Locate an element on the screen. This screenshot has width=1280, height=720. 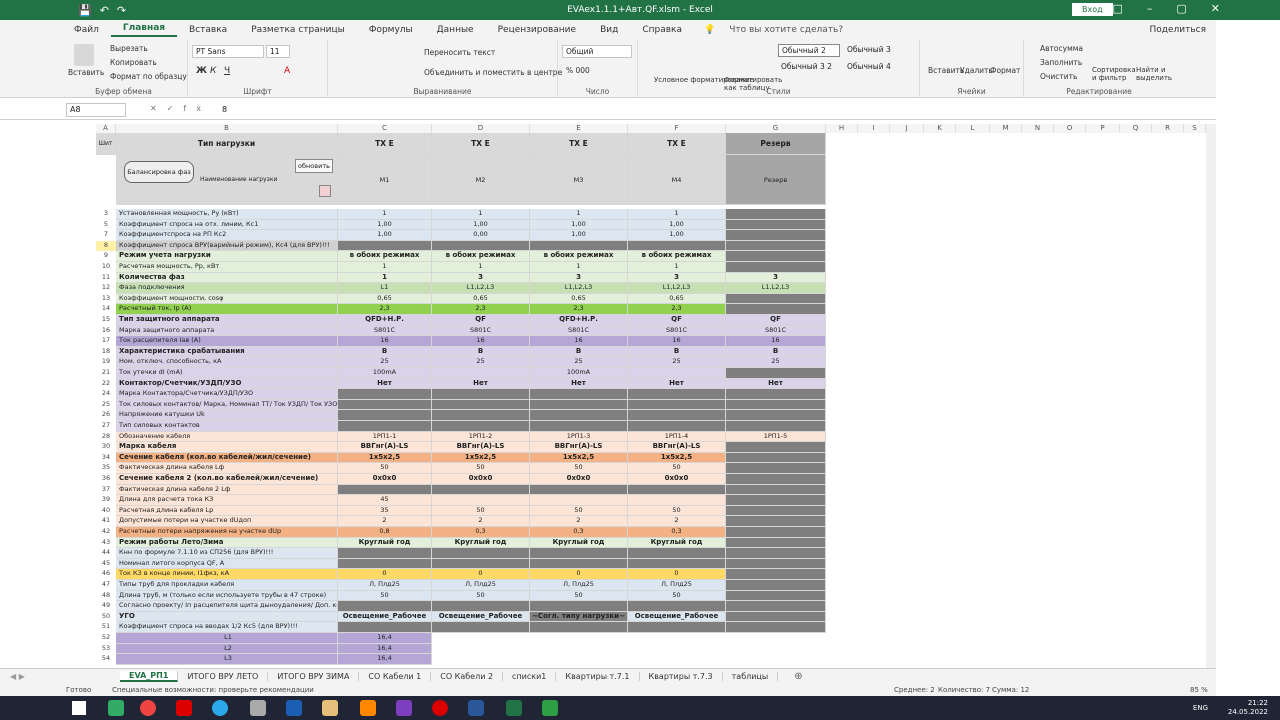
font-size-select: 11 is located at coordinates (278, 51).